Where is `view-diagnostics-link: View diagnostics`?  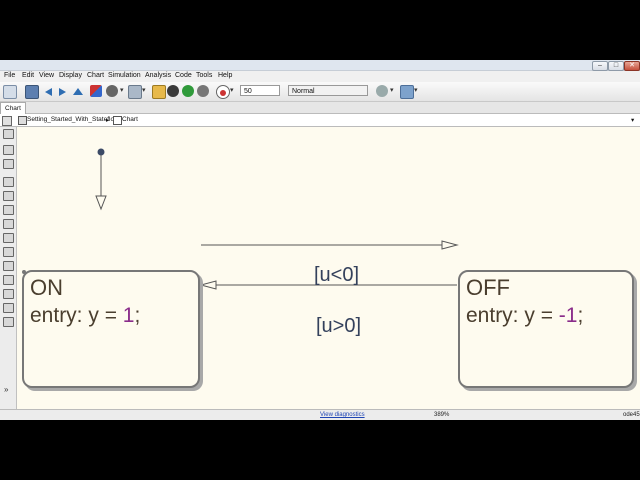 view-diagnostics-link: View diagnostics is located at coordinates (342, 415).